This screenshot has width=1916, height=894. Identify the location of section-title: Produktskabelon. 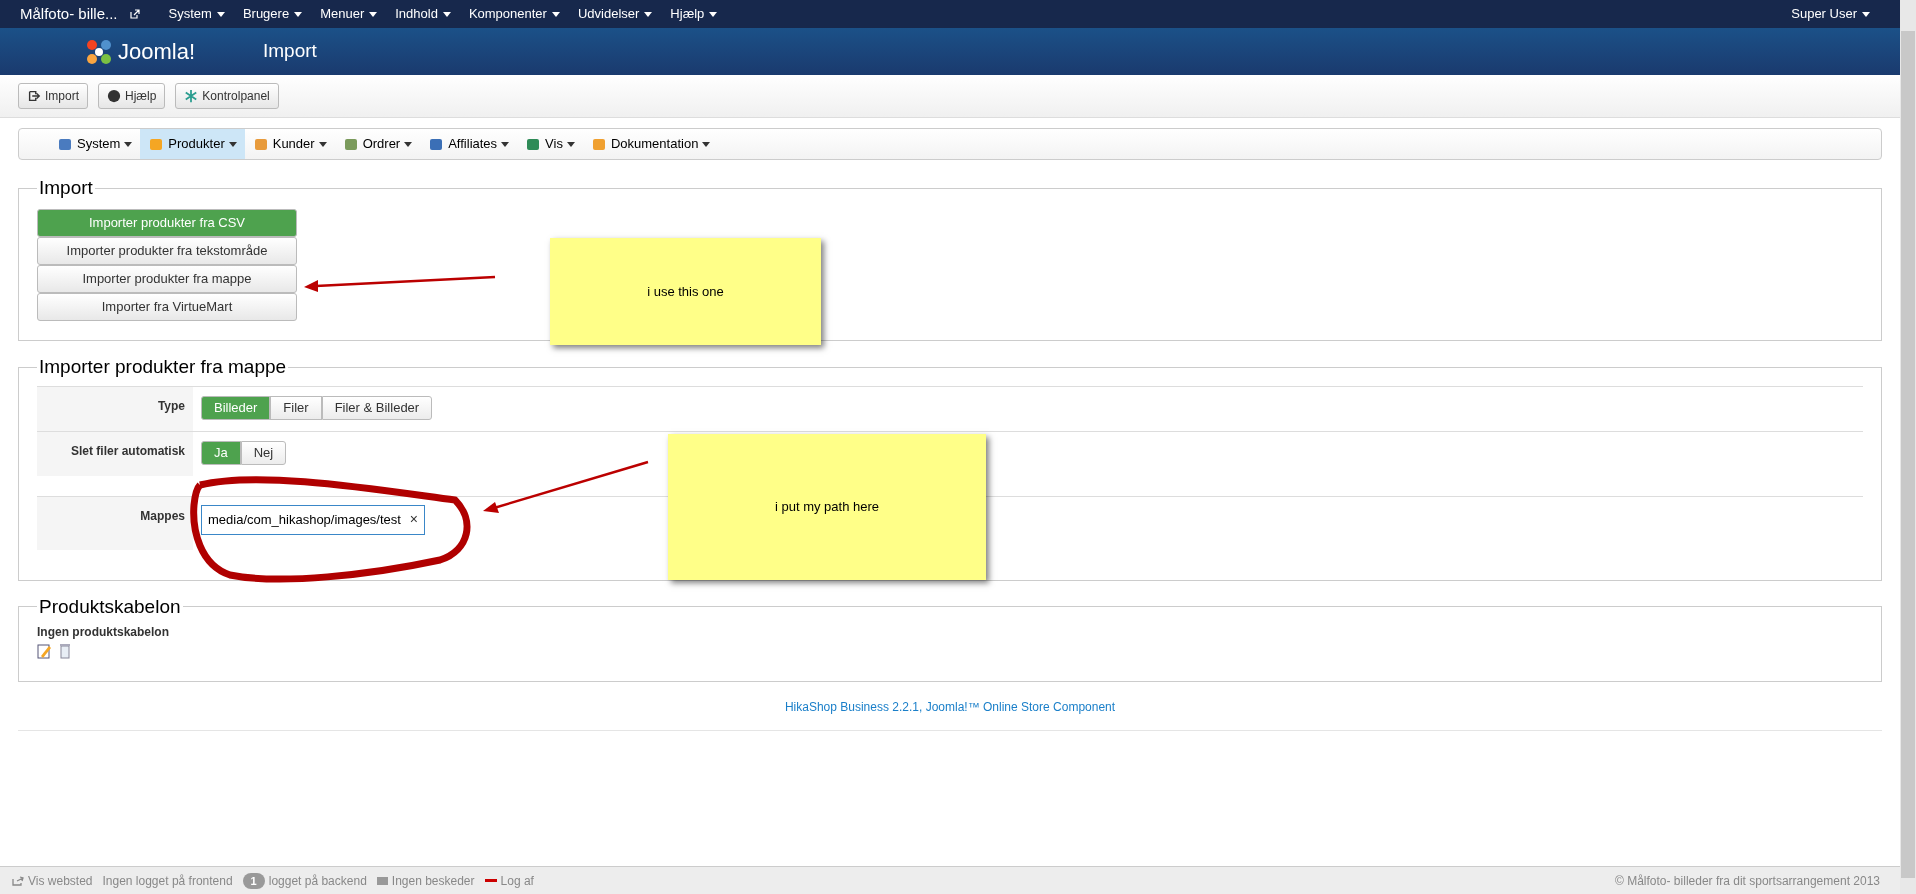
(110, 606).